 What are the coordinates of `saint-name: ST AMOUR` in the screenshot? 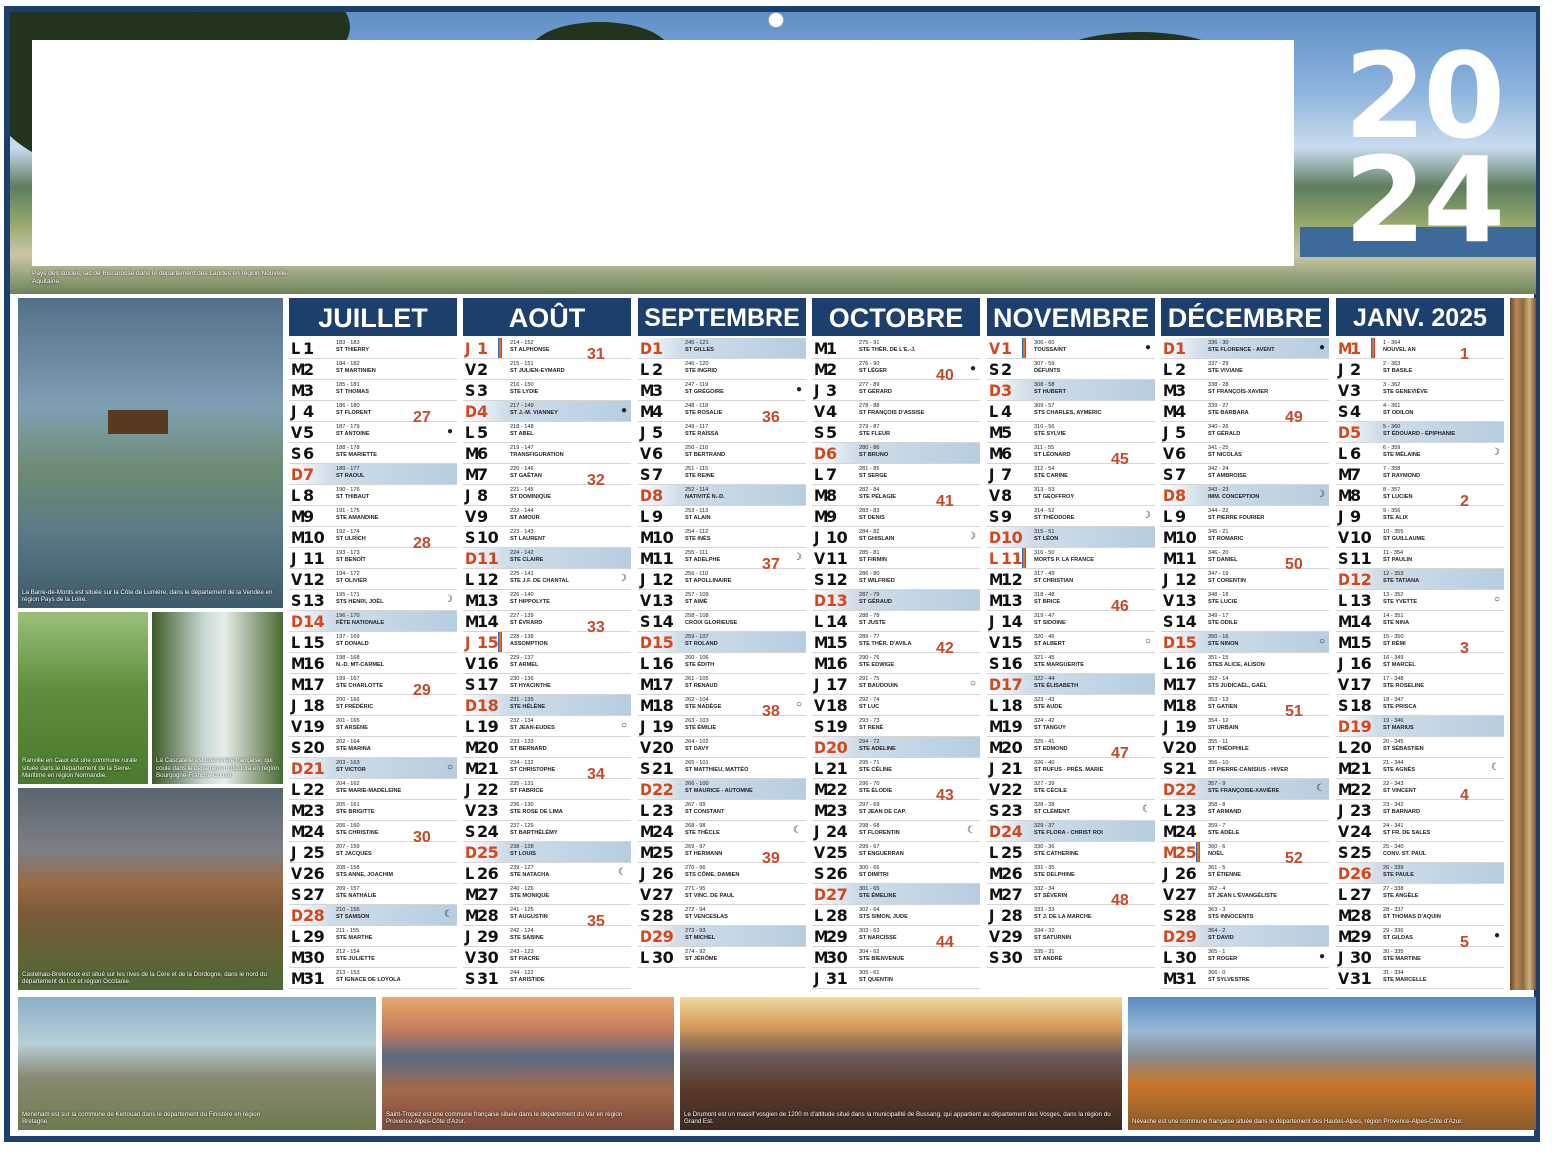 It's located at (525, 517).